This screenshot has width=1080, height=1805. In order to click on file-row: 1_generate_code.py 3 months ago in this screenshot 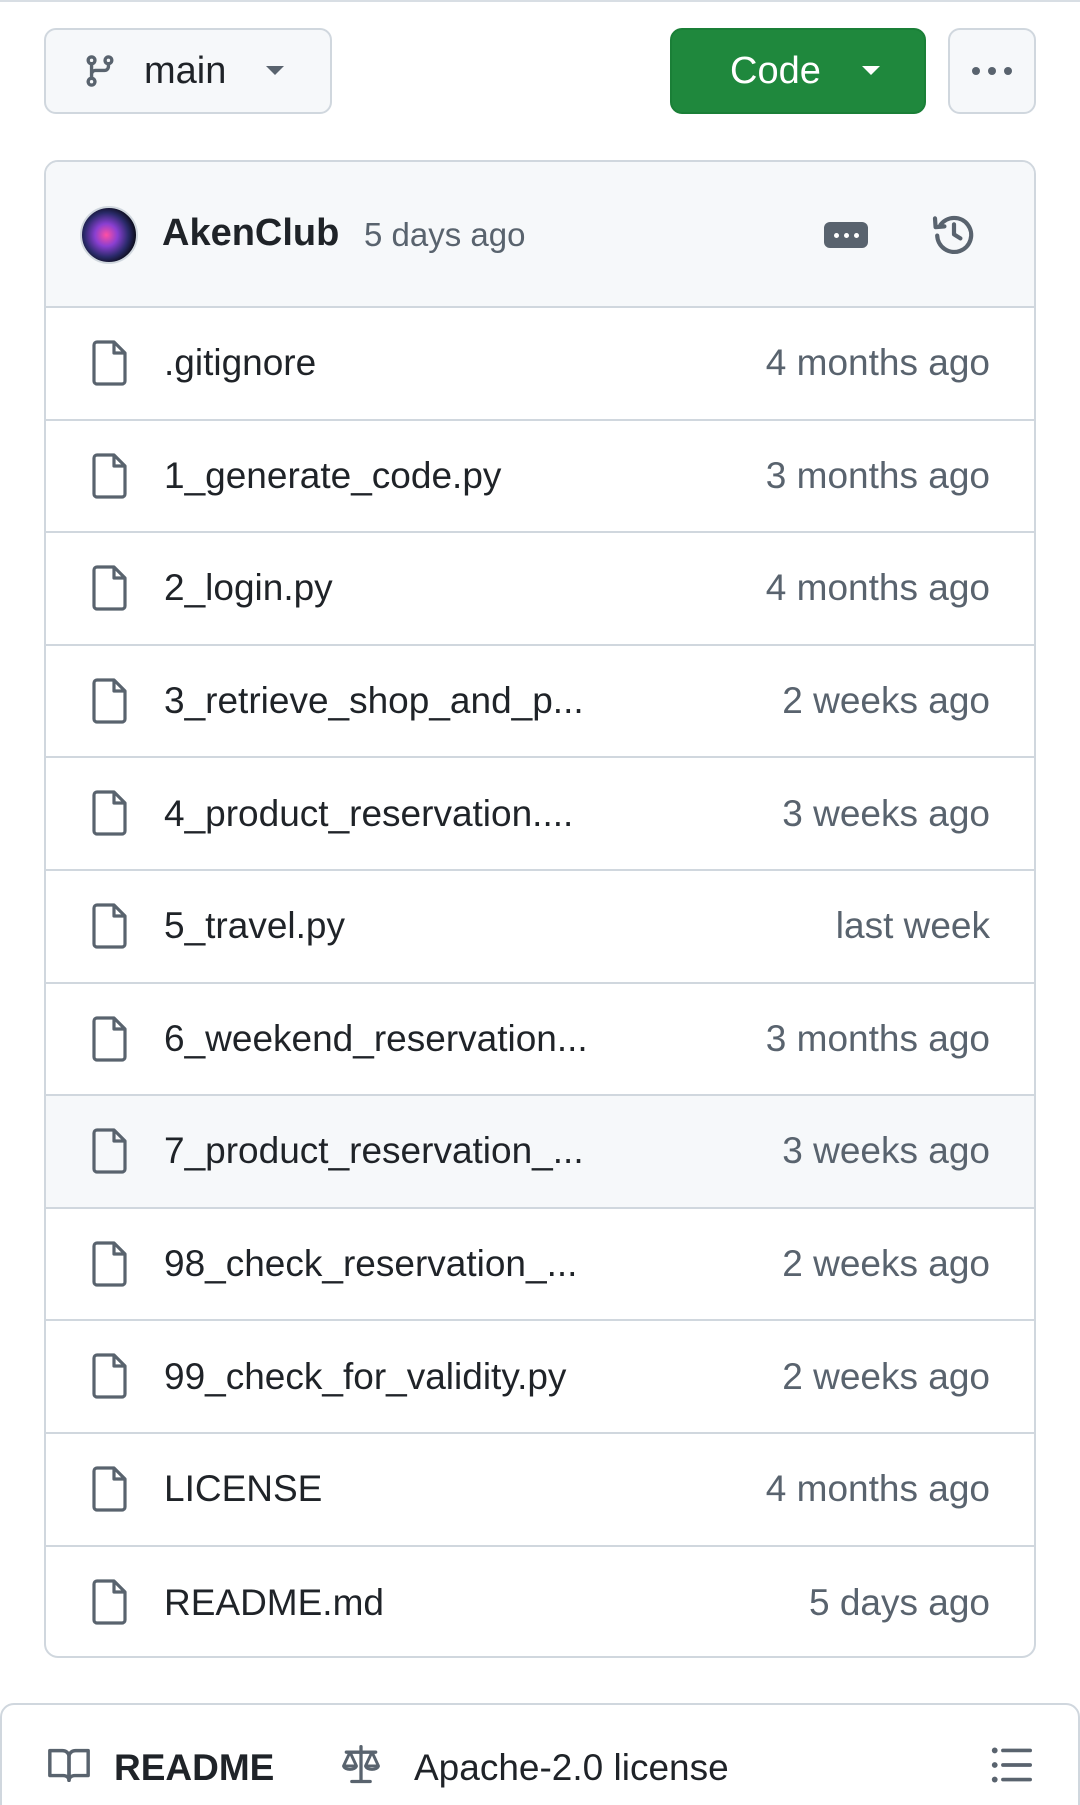, I will do `click(540, 477)`.